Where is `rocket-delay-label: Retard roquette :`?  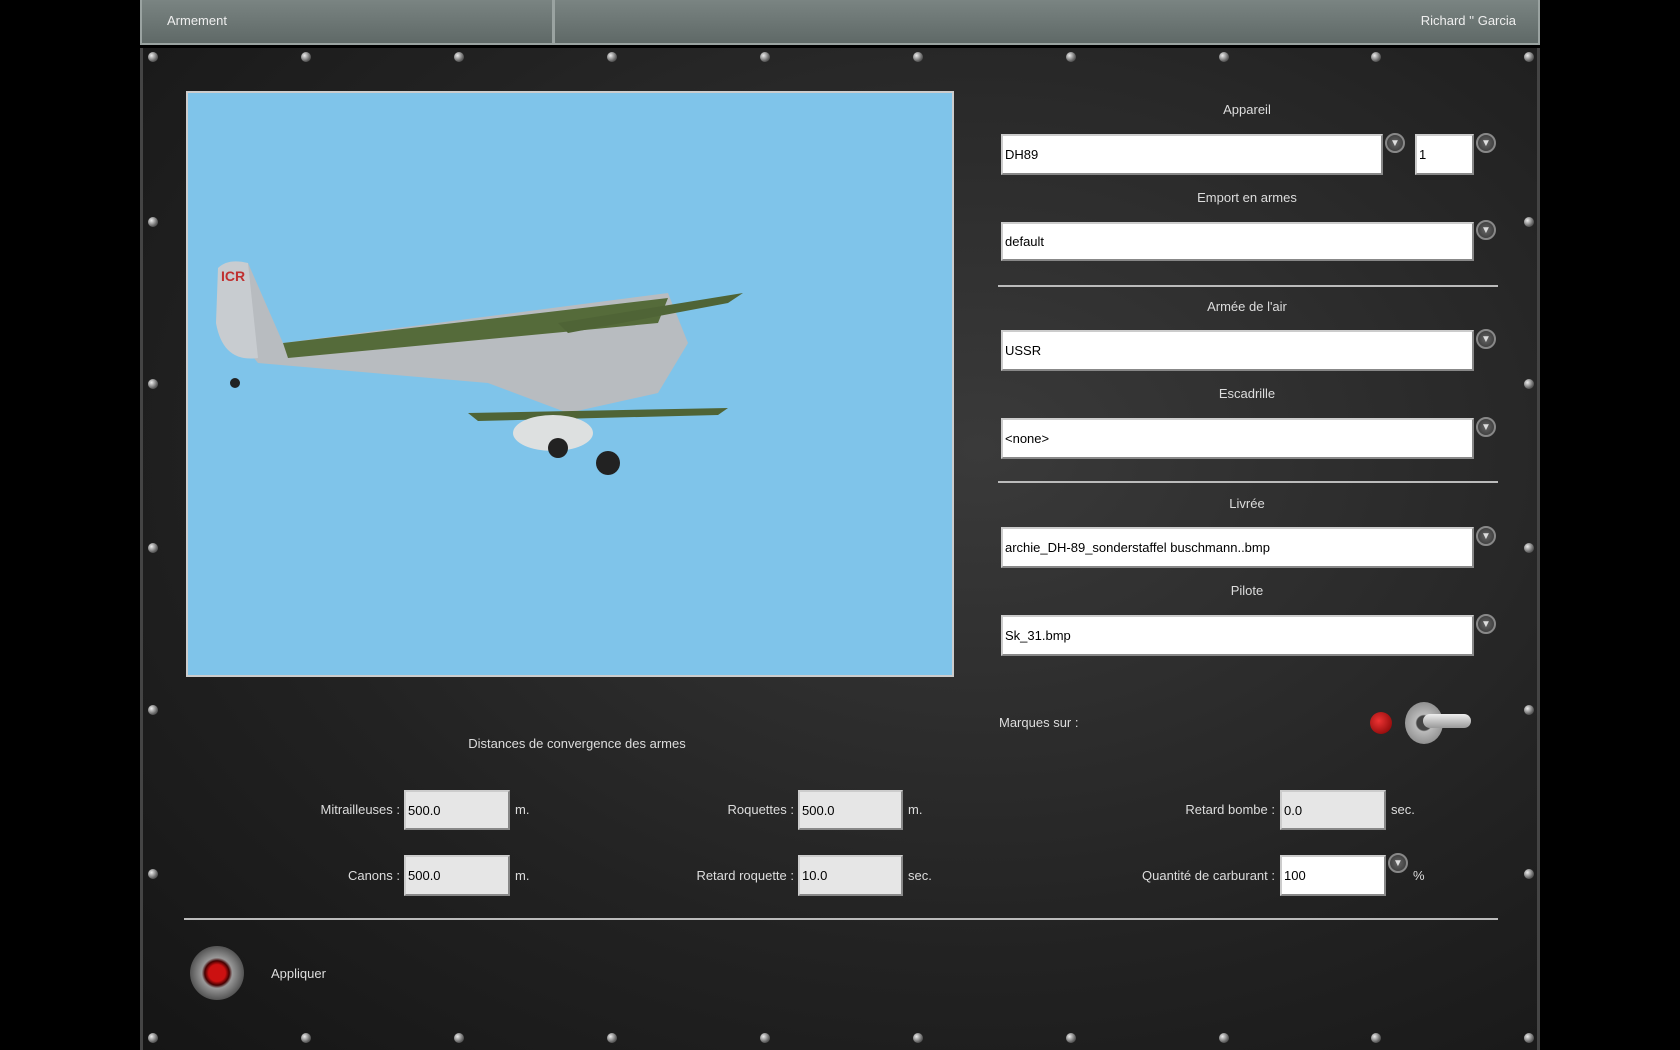
rocket-delay-label: Retard roquette : is located at coordinates (745, 875).